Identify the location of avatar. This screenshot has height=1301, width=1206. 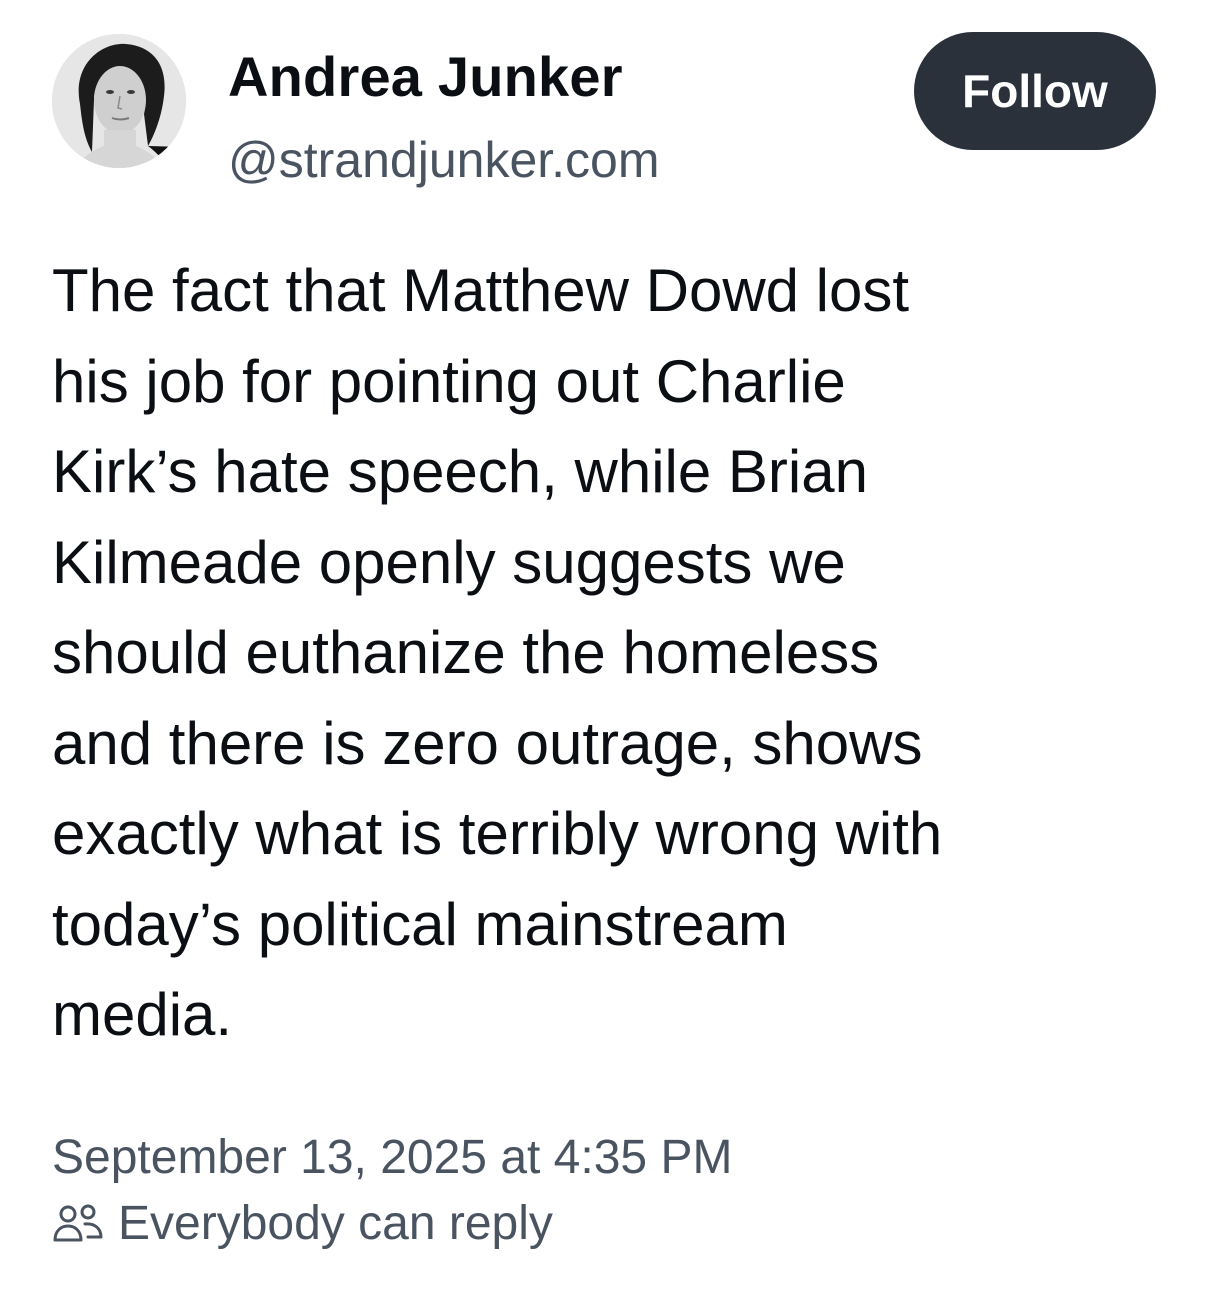
(119, 101).